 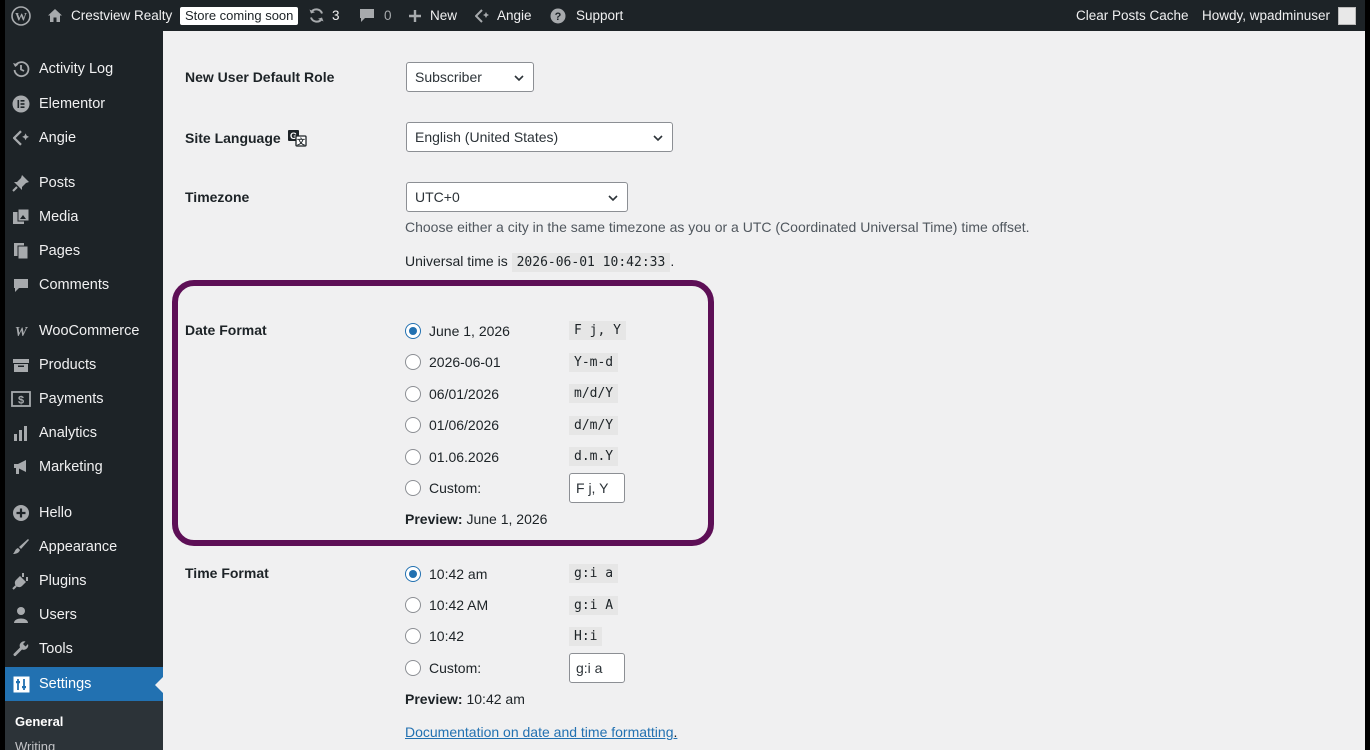 What do you see at coordinates (84, 684) in the screenshot?
I see `sidebar-item-settings: Settings` at bounding box center [84, 684].